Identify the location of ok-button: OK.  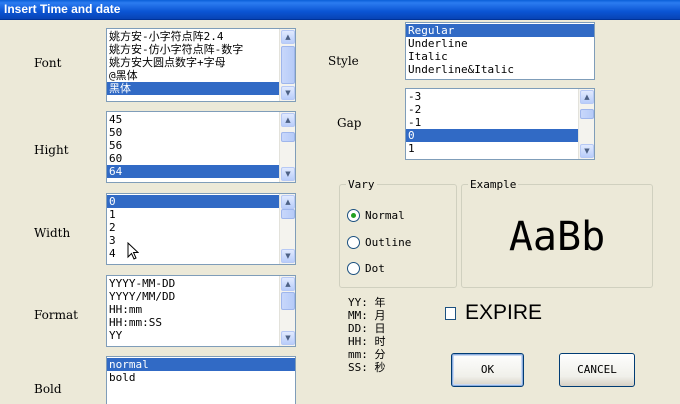
(487, 370).